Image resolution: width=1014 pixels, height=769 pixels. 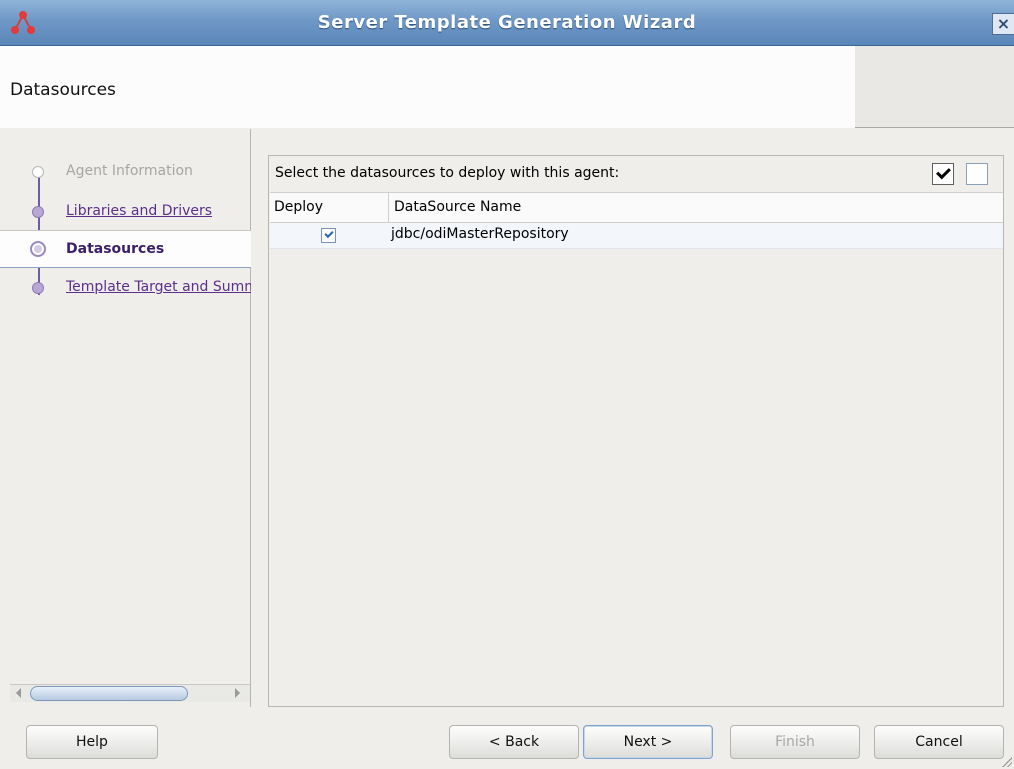 What do you see at coordinates (1003, 24) in the screenshot?
I see `close-icon: ×` at bounding box center [1003, 24].